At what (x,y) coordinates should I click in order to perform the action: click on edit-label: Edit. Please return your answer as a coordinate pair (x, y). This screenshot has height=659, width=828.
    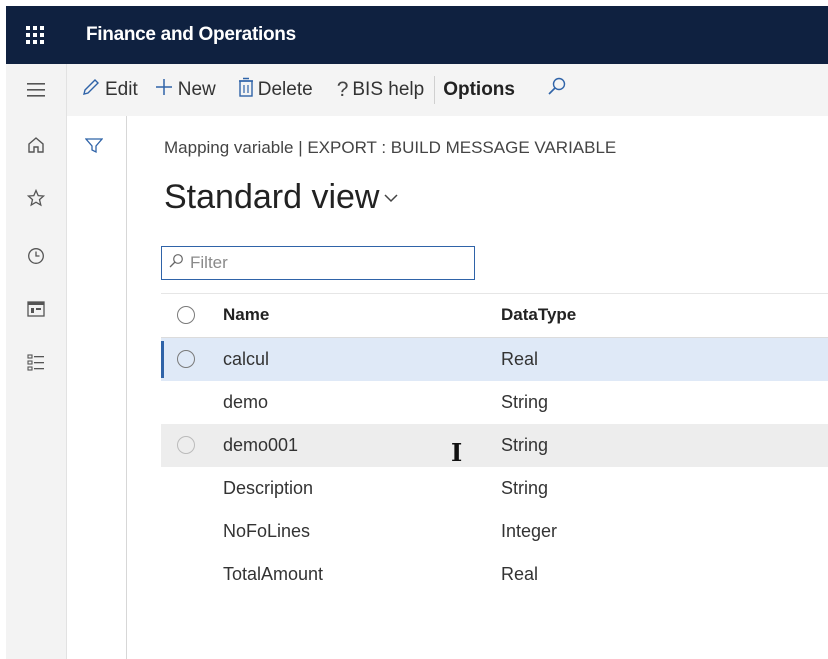
    Looking at the image, I should click on (121, 89).